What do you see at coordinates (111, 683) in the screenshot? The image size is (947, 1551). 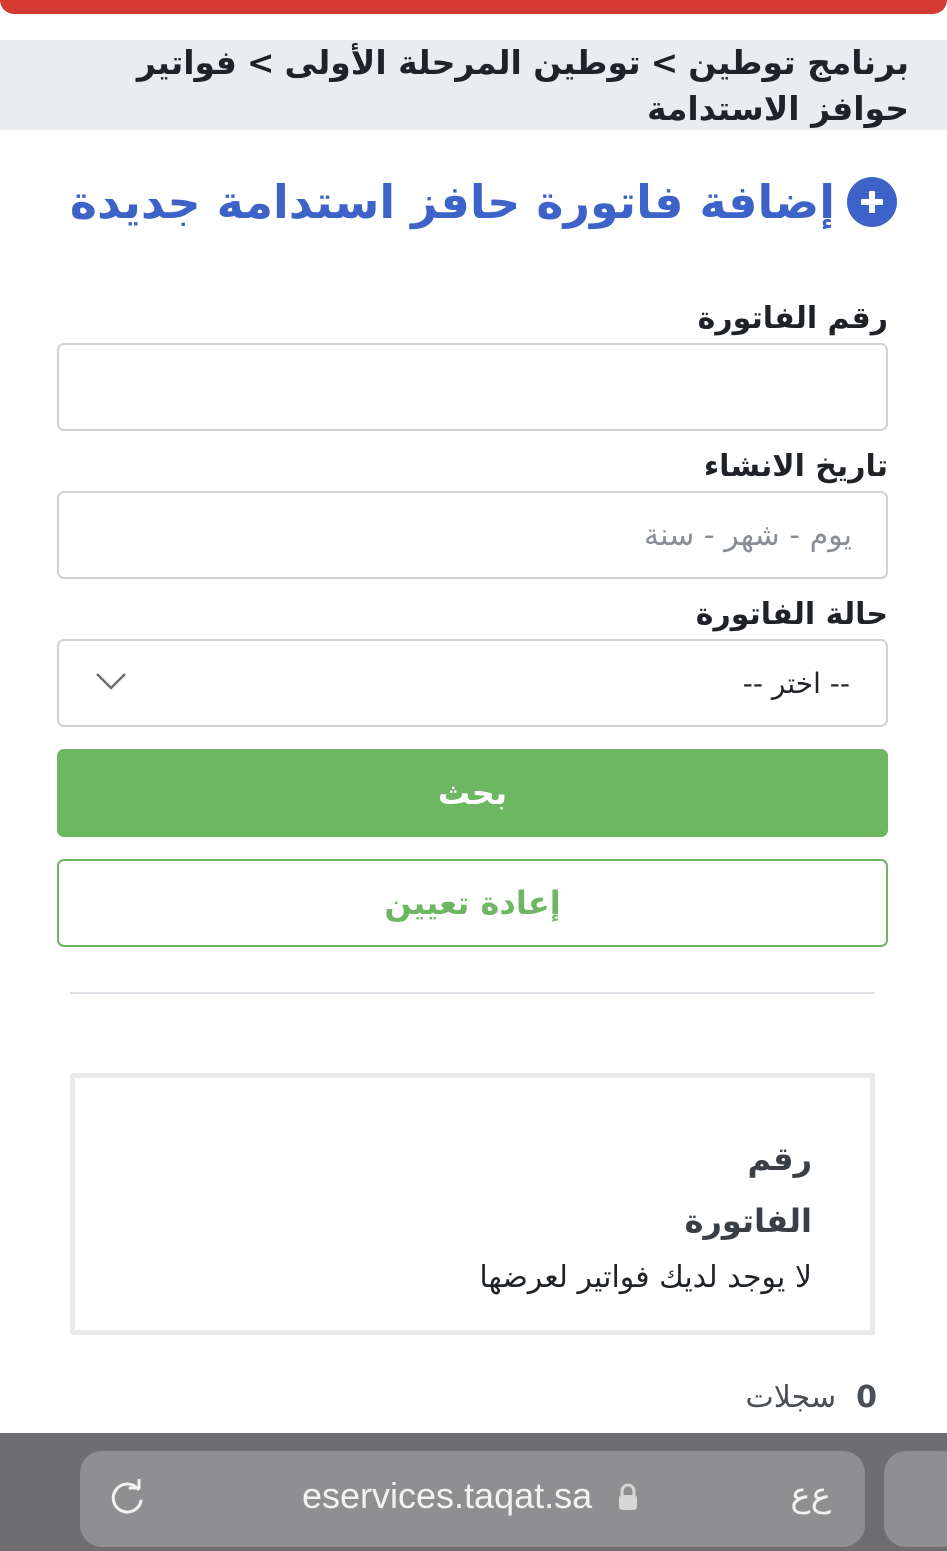 I see `chevron-down-icon` at bounding box center [111, 683].